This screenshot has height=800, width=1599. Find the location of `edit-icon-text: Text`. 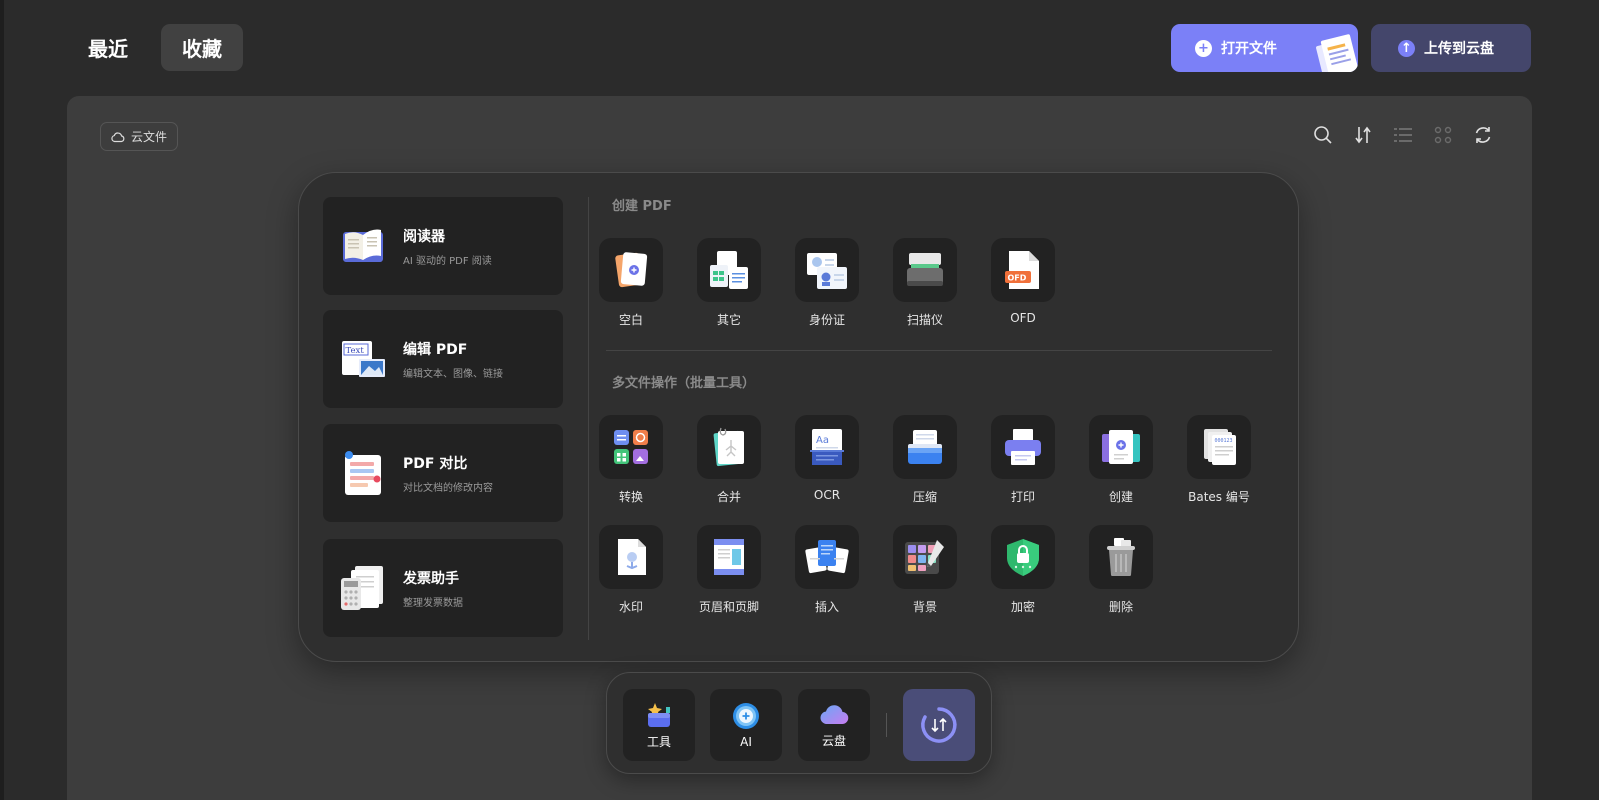

edit-icon-text: Text is located at coordinates (355, 351).